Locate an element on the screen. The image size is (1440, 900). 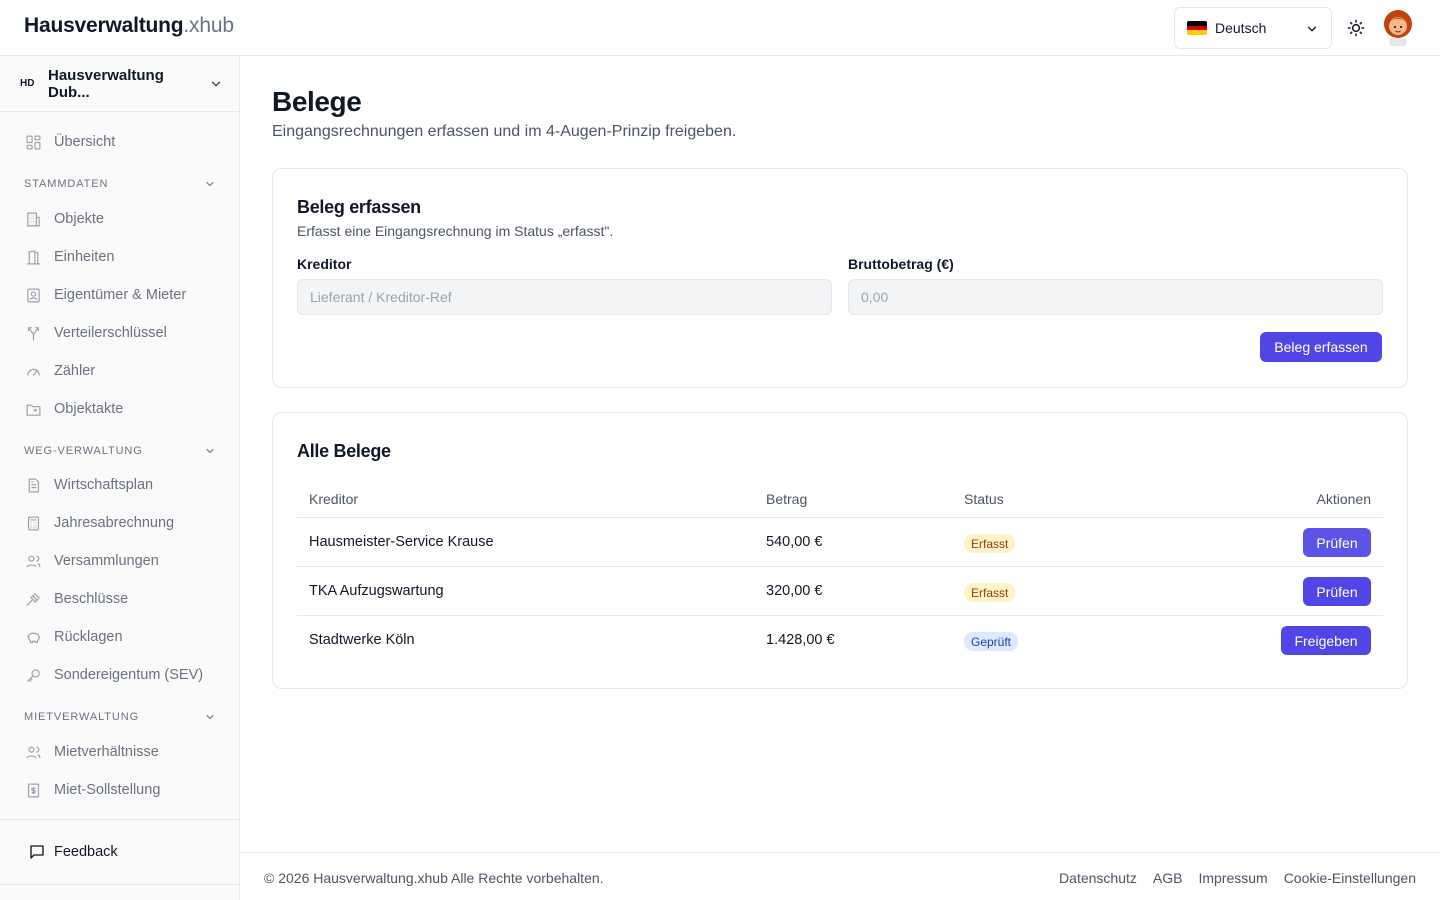
sidebar-item-sondereigentum: Sondereigentum (SEV) is located at coordinates (113, 675).